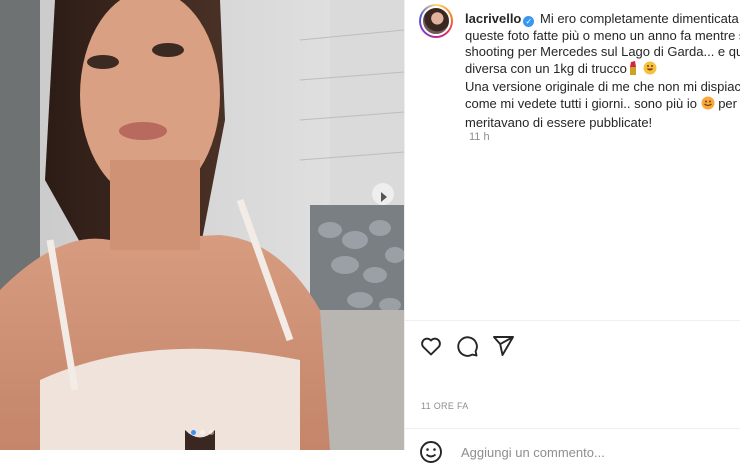 This screenshot has height=467, width=740. I want to click on add-comment-row, so click(579, 451).